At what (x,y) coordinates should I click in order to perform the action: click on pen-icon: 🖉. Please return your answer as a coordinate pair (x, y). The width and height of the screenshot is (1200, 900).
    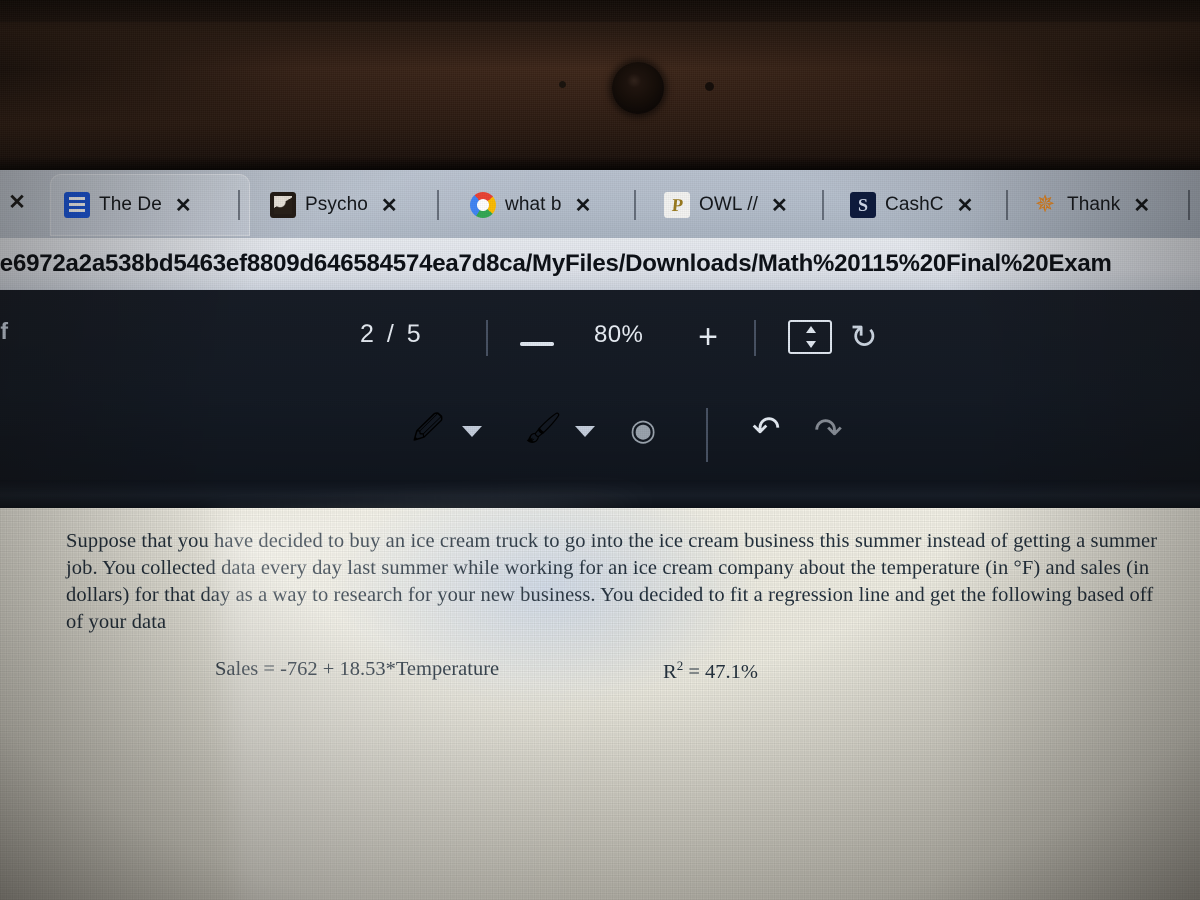
    Looking at the image, I should click on (428, 429).